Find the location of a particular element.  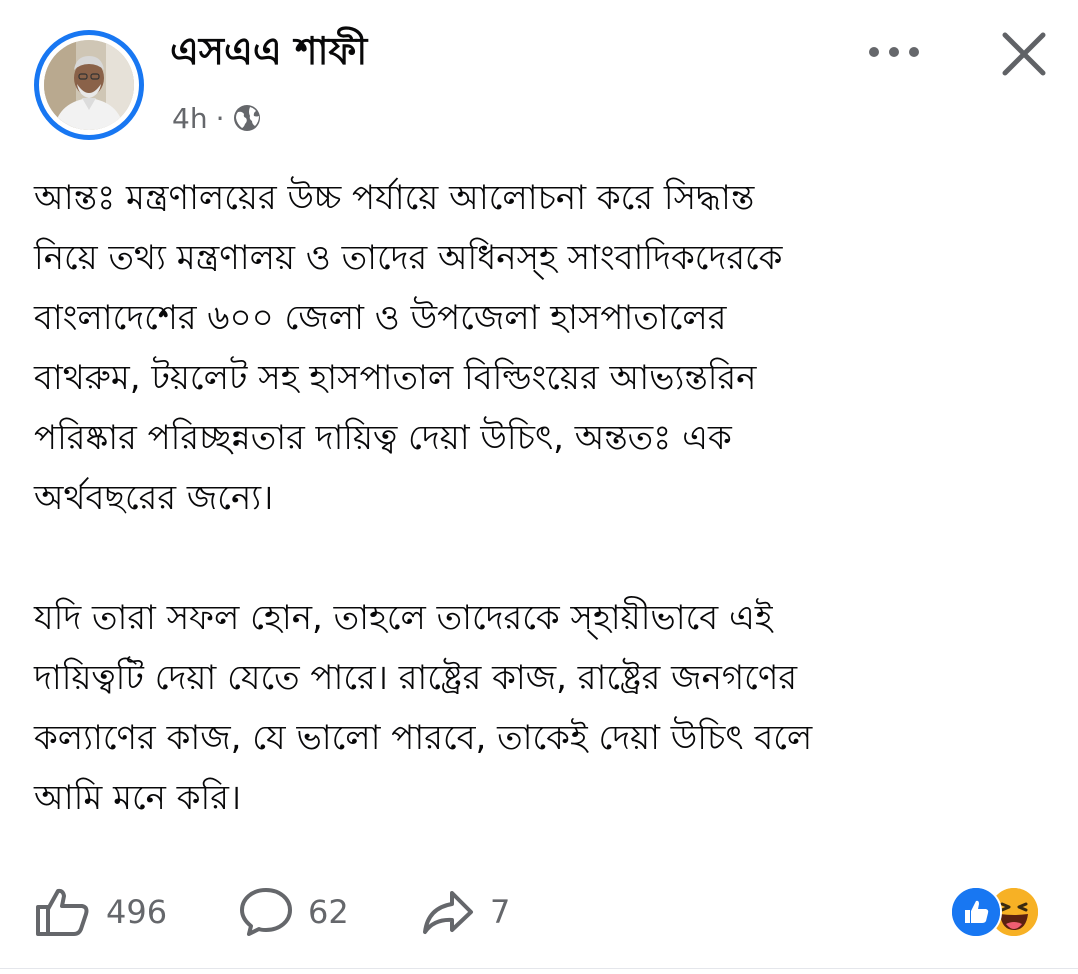

more-dots-icon is located at coordinates (894, 52).